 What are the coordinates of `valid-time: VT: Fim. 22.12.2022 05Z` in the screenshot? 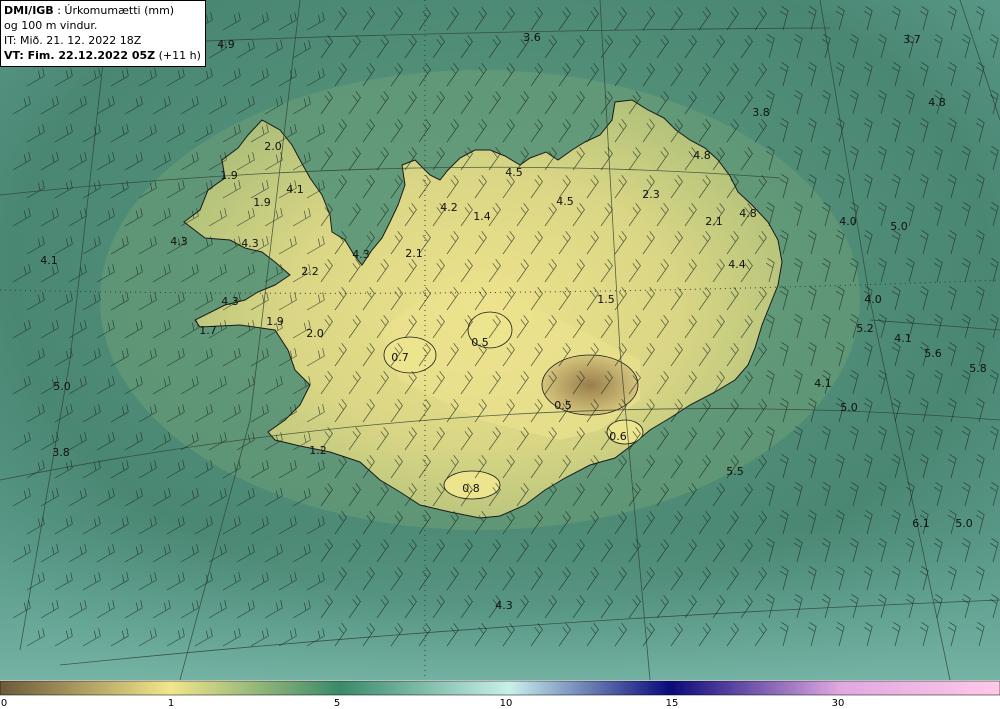 It's located at (80, 55).